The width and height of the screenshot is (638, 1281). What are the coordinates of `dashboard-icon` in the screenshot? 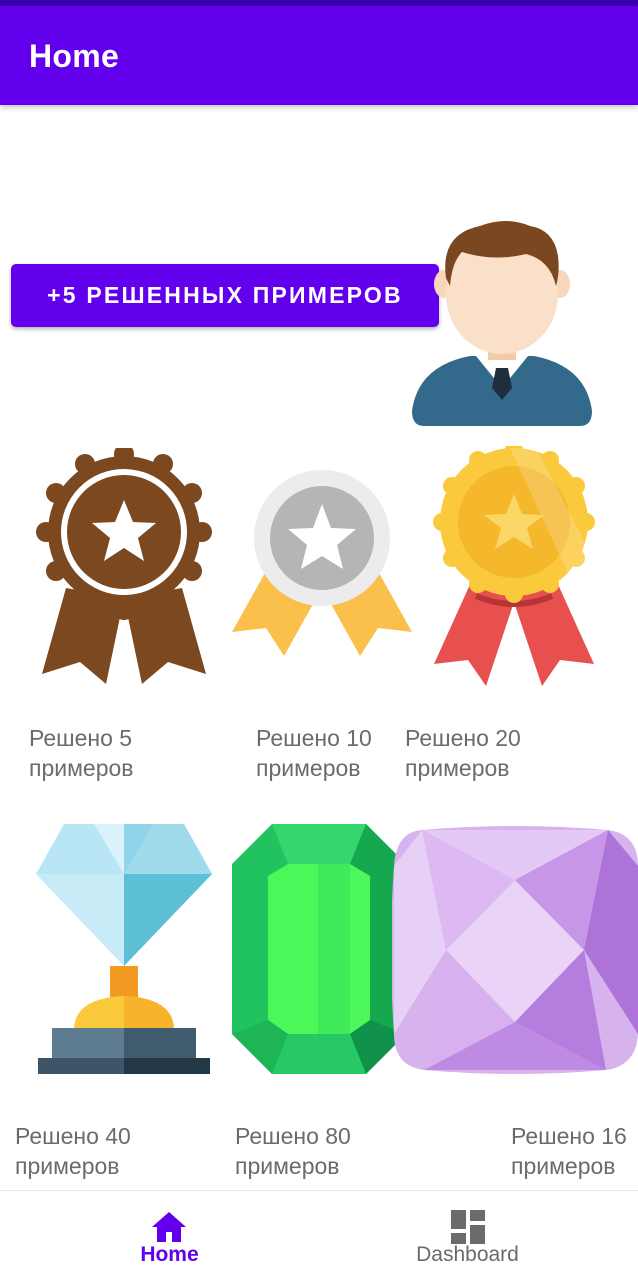 It's located at (468, 1227).